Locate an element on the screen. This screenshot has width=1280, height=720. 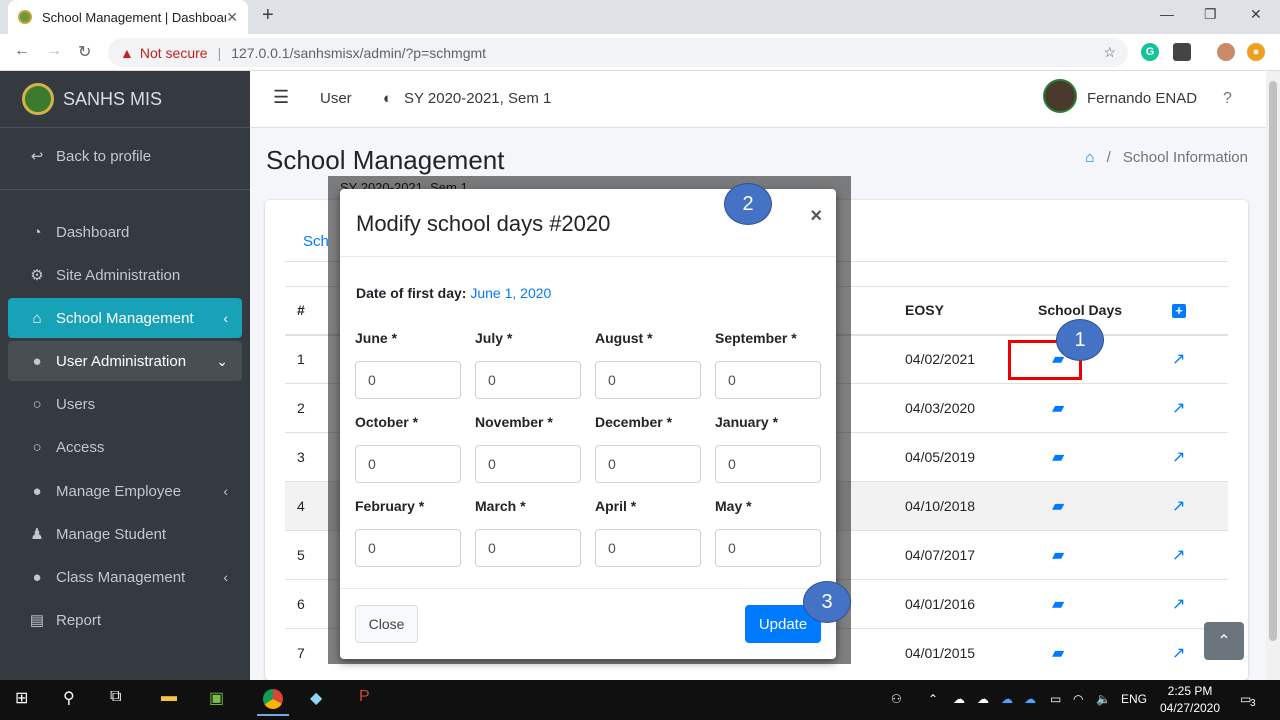
august-input: 0 is located at coordinates (648, 380).